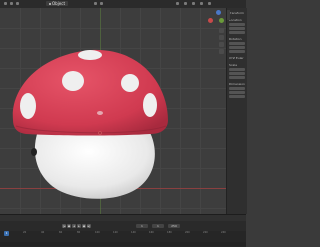 This screenshot has width=320, height=247. What do you see at coordinates (201, 3) in the screenshot?
I see `material-shading-icon` at bounding box center [201, 3].